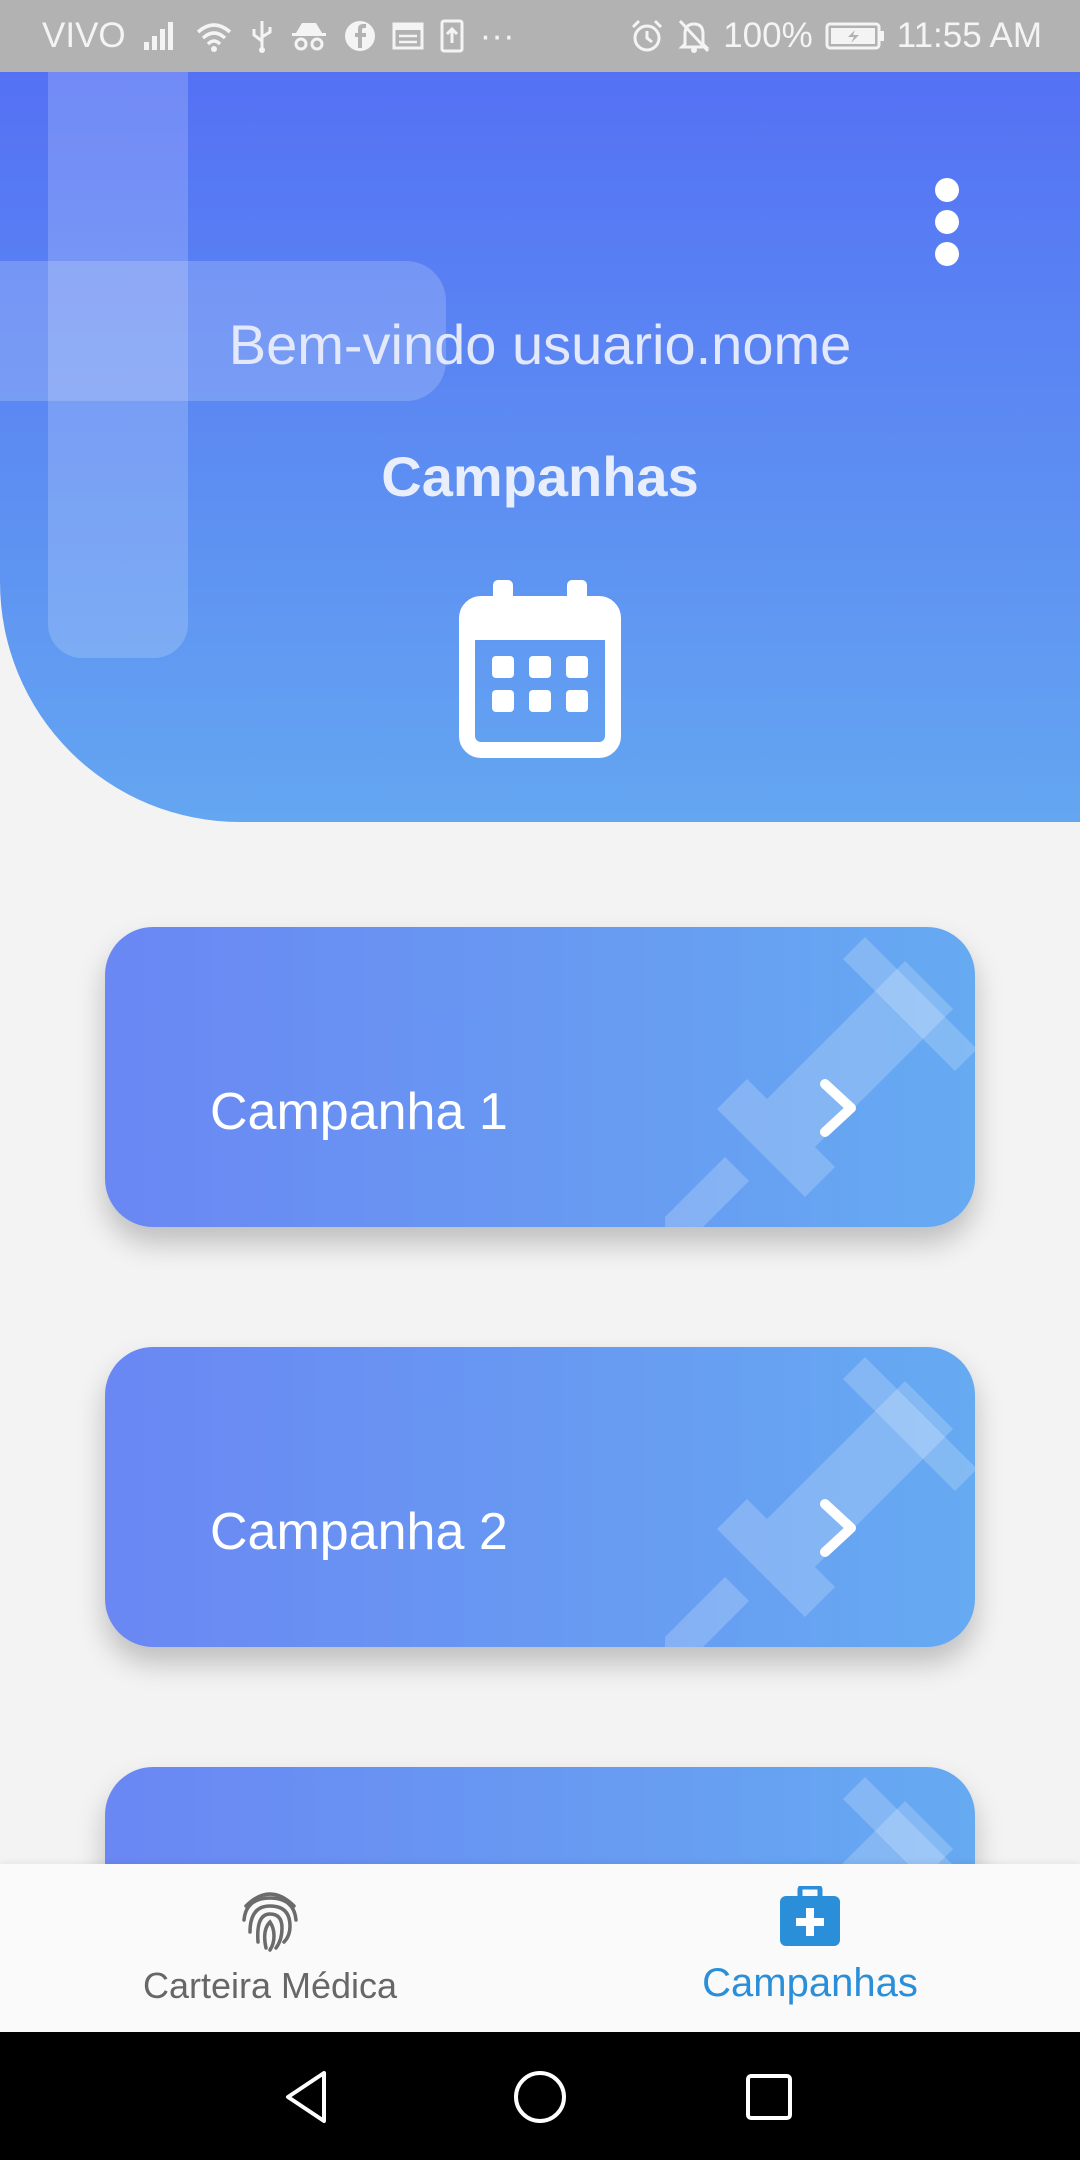 This screenshot has width=1080, height=2160. I want to click on more-dots-icon: ···, so click(497, 35).